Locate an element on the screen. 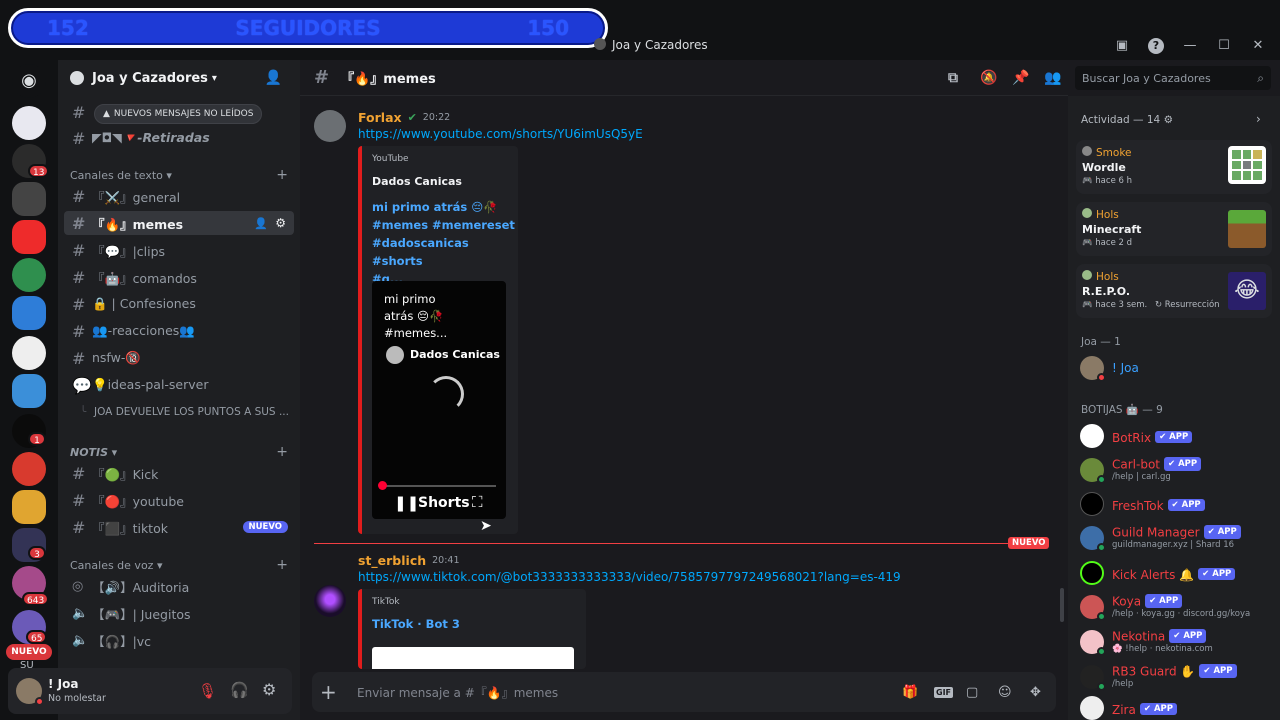 The image size is (1280, 720). mute-bell-icon: 🔕 is located at coordinates (988, 78).